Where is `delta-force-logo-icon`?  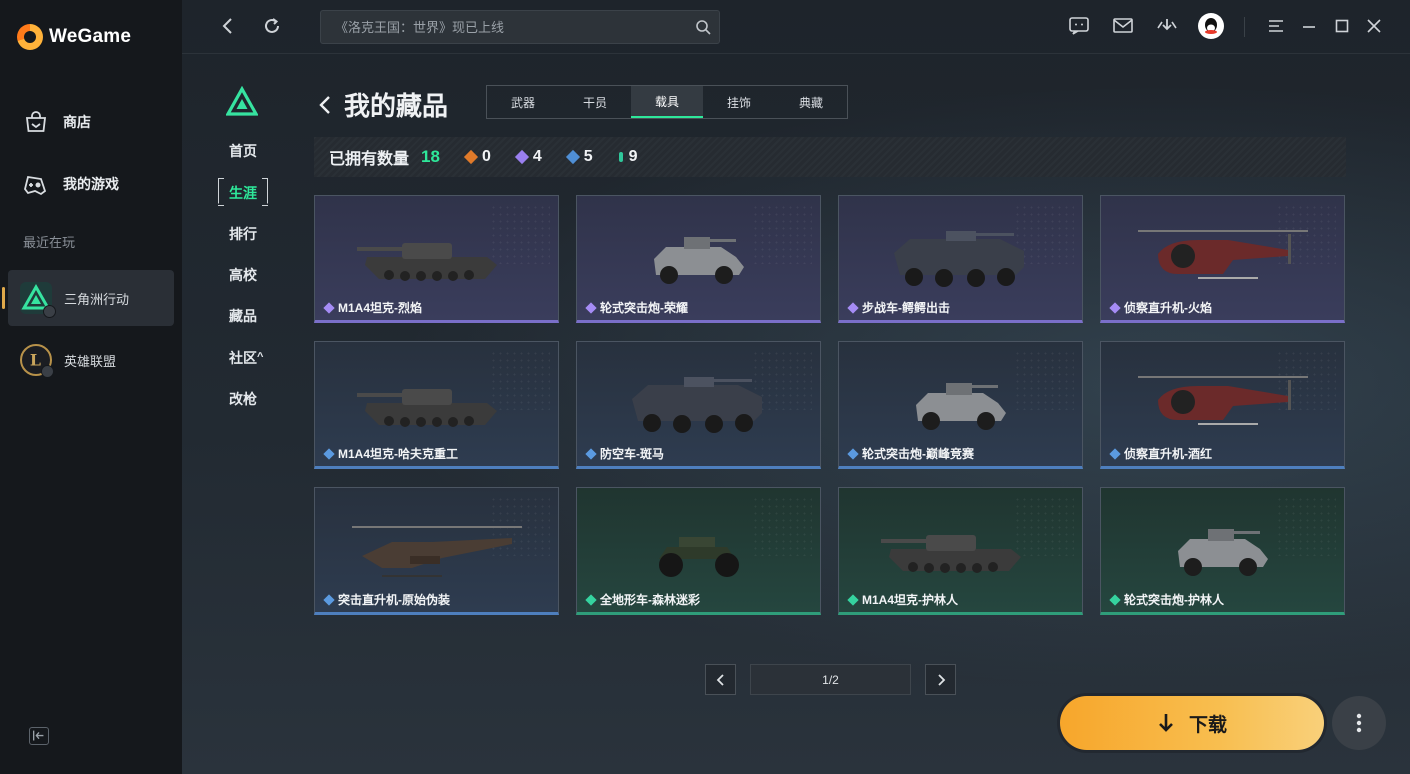
delta-force-logo-icon is located at coordinates (242, 101).